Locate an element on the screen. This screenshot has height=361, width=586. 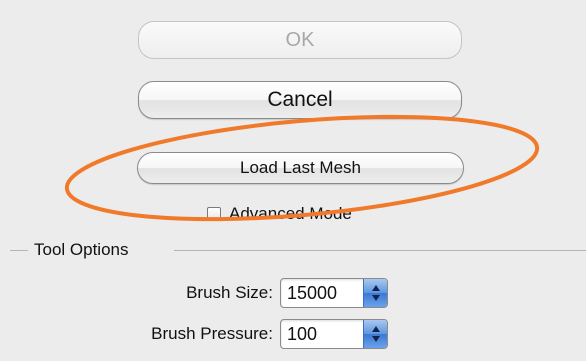
cancel-button: Cancel is located at coordinates (300, 100).